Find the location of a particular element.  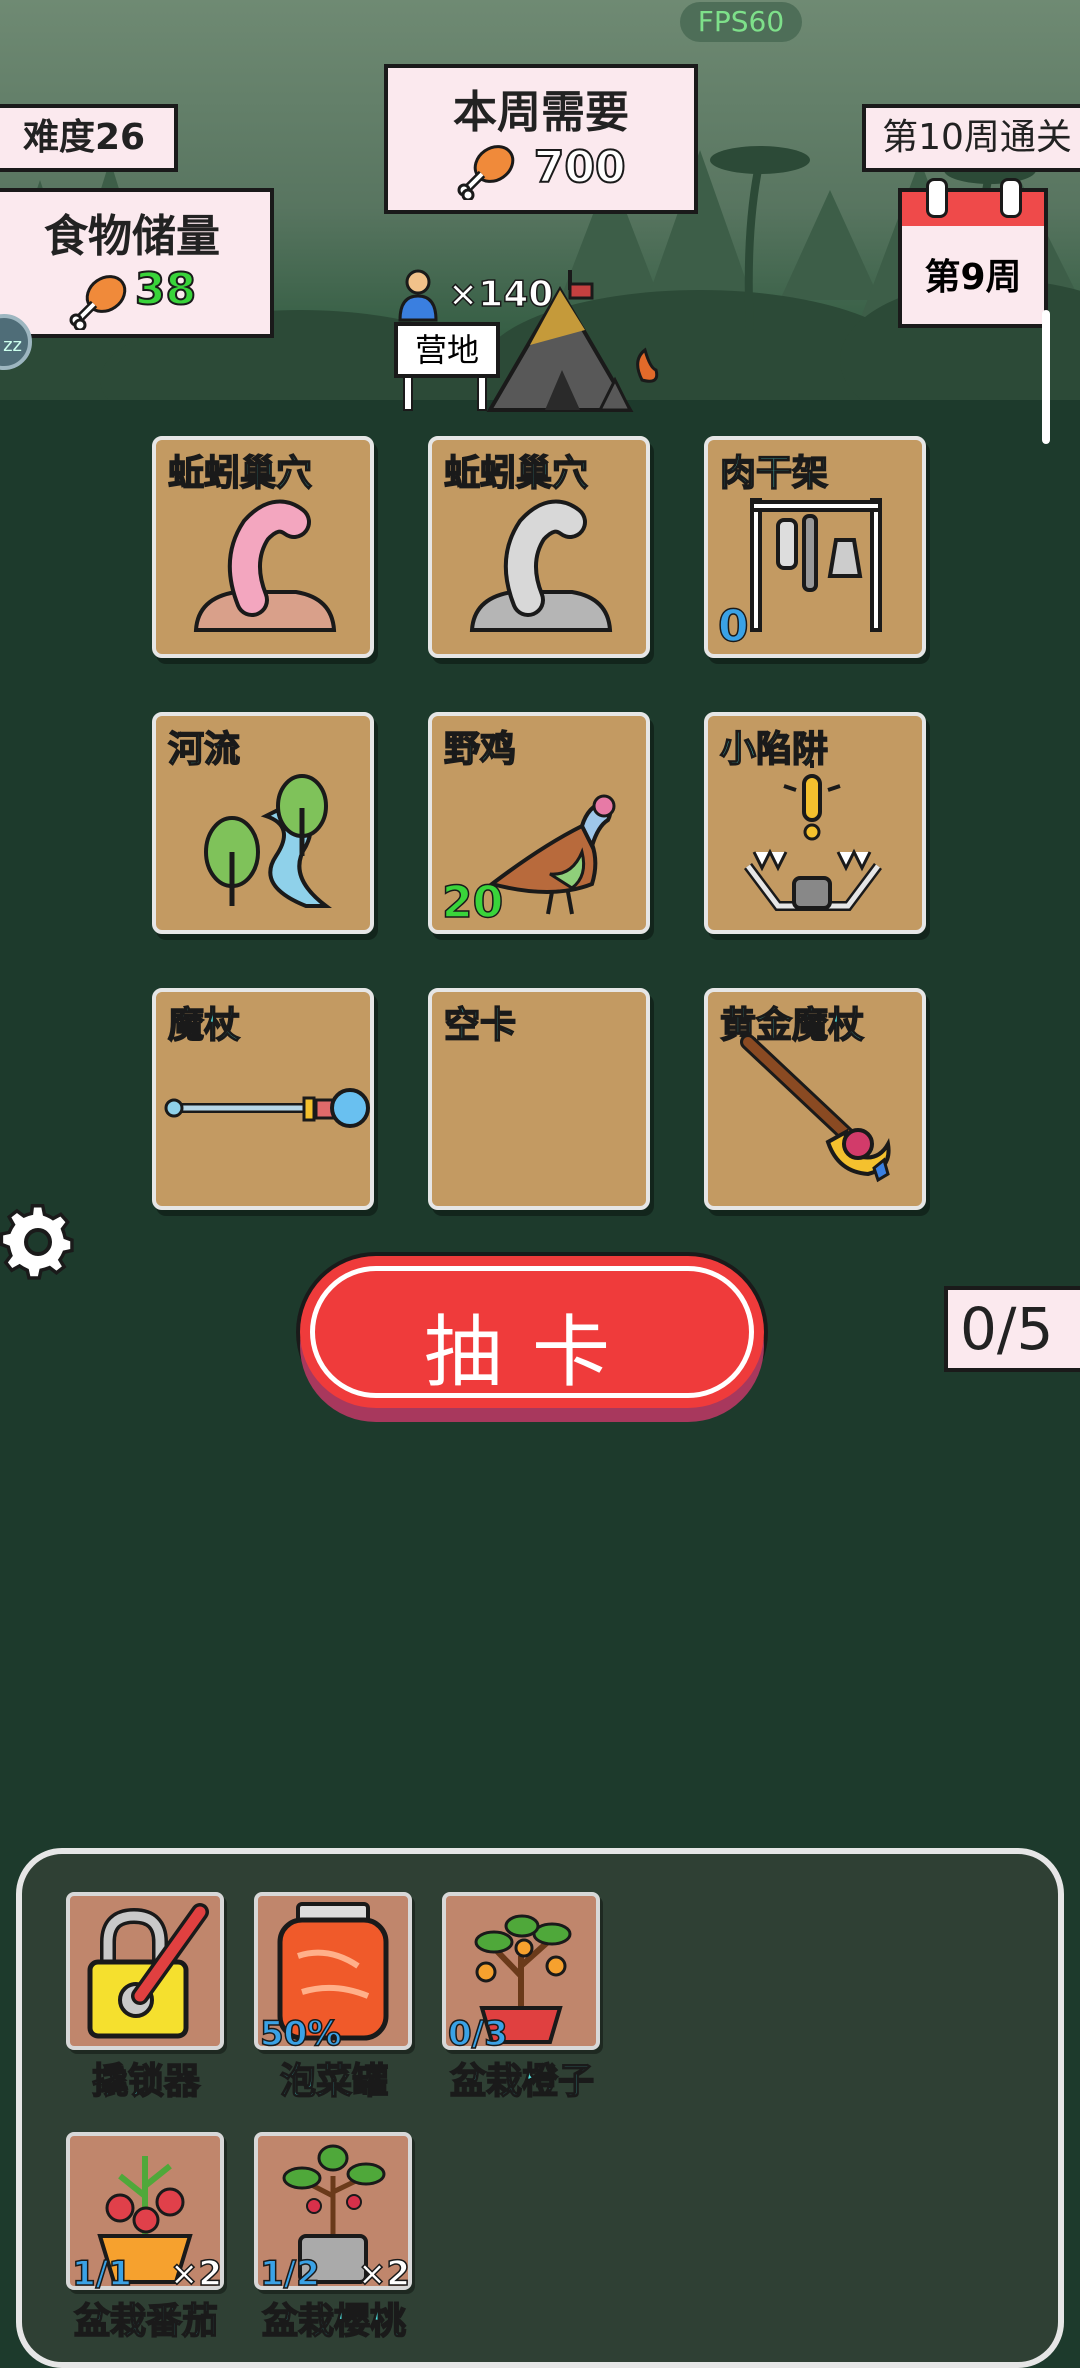

card-count: 20 is located at coordinates (472, 902).